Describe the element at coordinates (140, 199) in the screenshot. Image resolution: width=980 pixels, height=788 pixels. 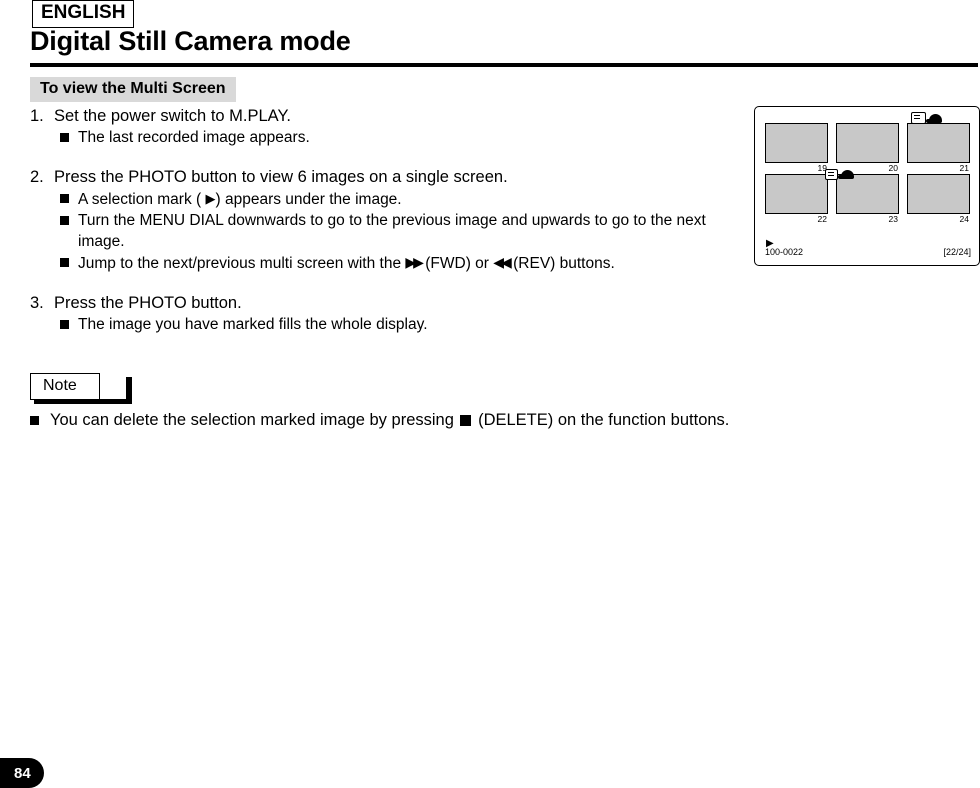
I see `selection-mark-pre-text: A selection mark (` at that location.